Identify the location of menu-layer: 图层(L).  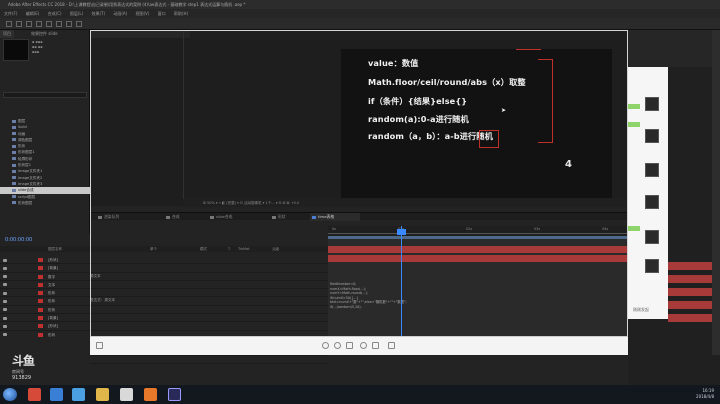
(76, 13).